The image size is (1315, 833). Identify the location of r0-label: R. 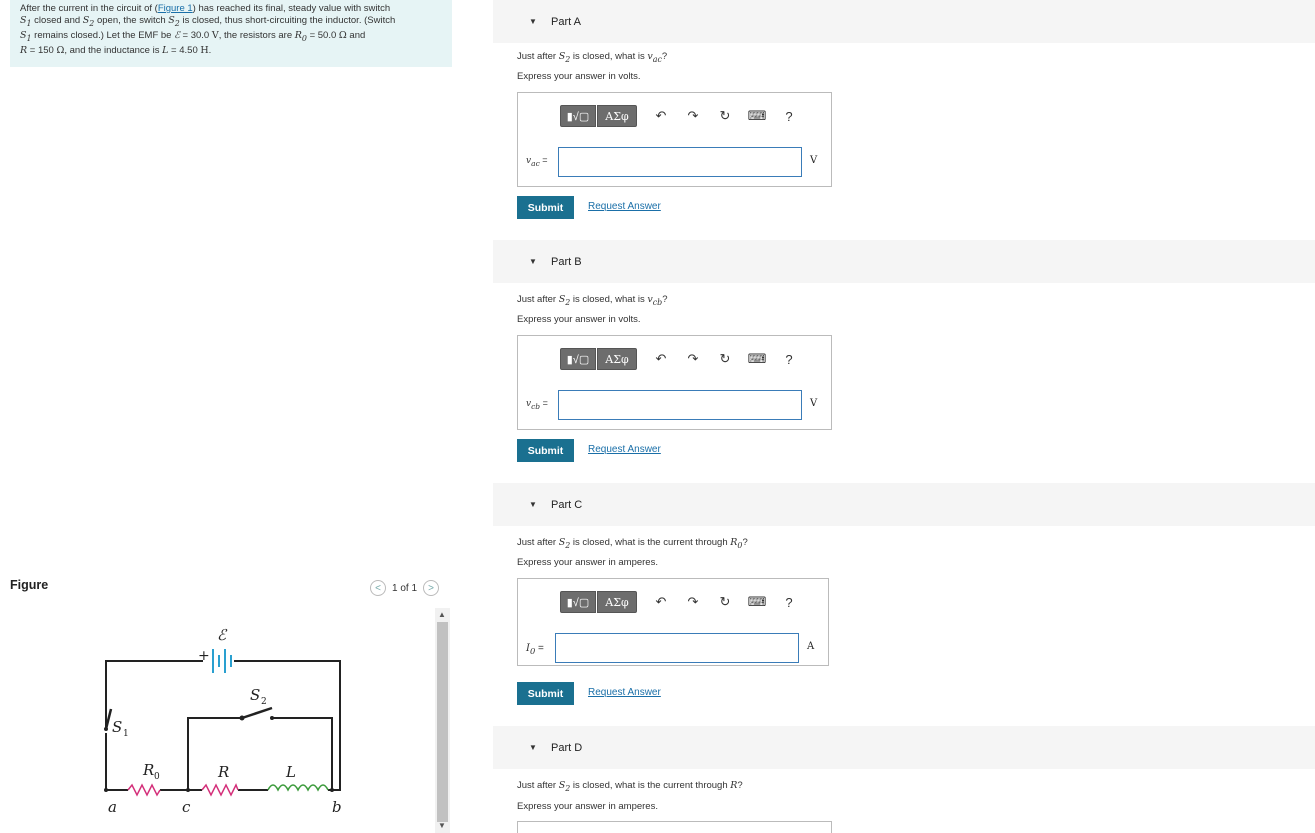
(148, 770).